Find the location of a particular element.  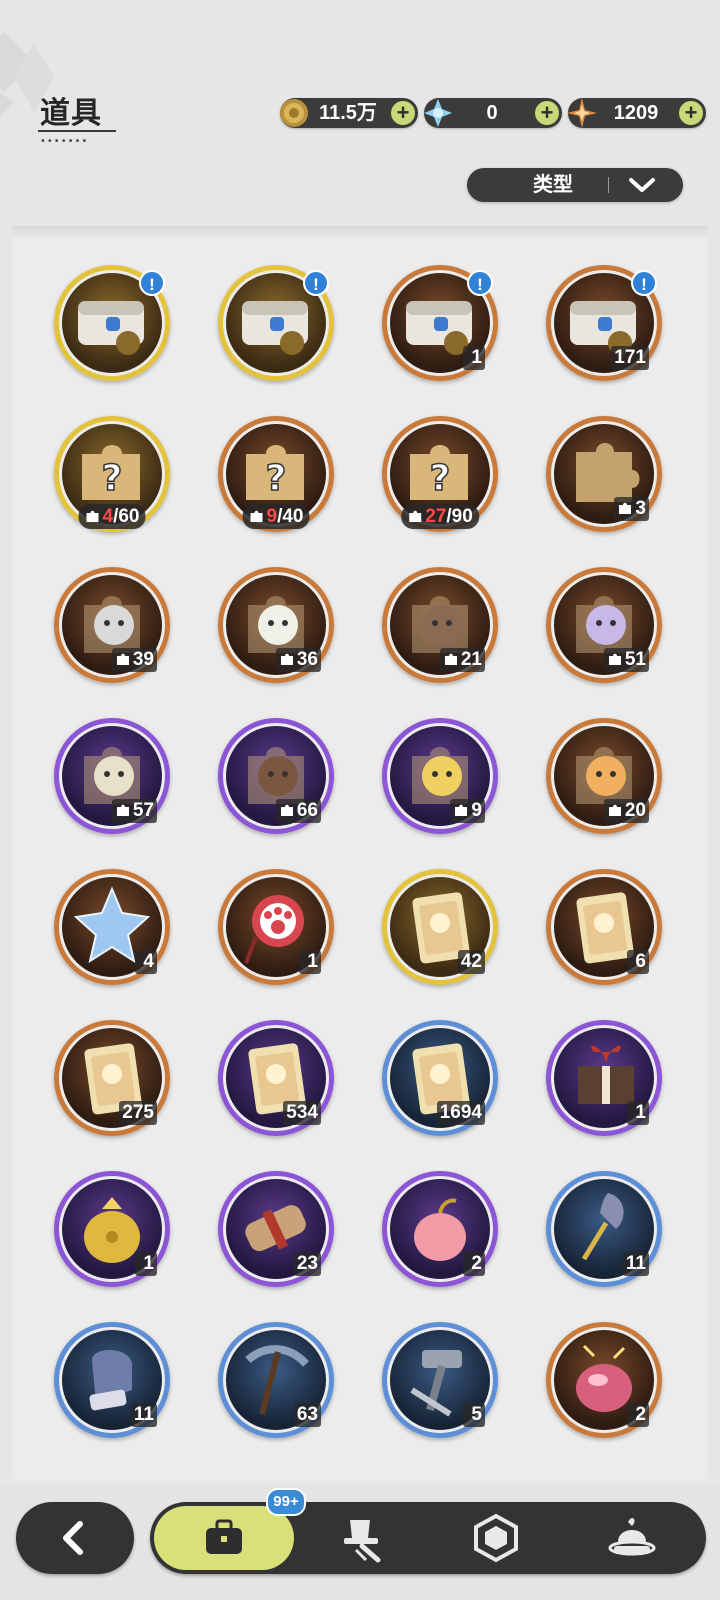

item-treasure-chest-gold-2: ! is located at coordinates (276, 323).